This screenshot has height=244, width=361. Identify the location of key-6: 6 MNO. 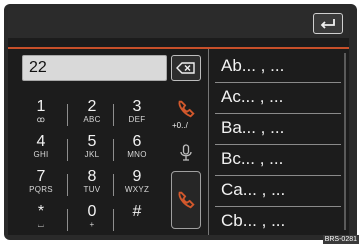
(137, 150).